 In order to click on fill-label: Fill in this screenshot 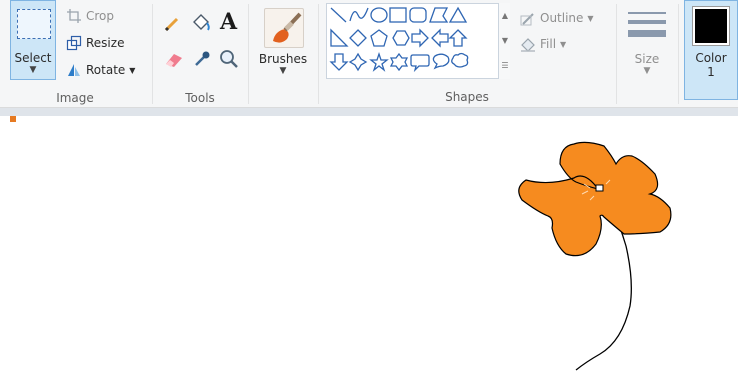, I will do `click(548, 44)`.